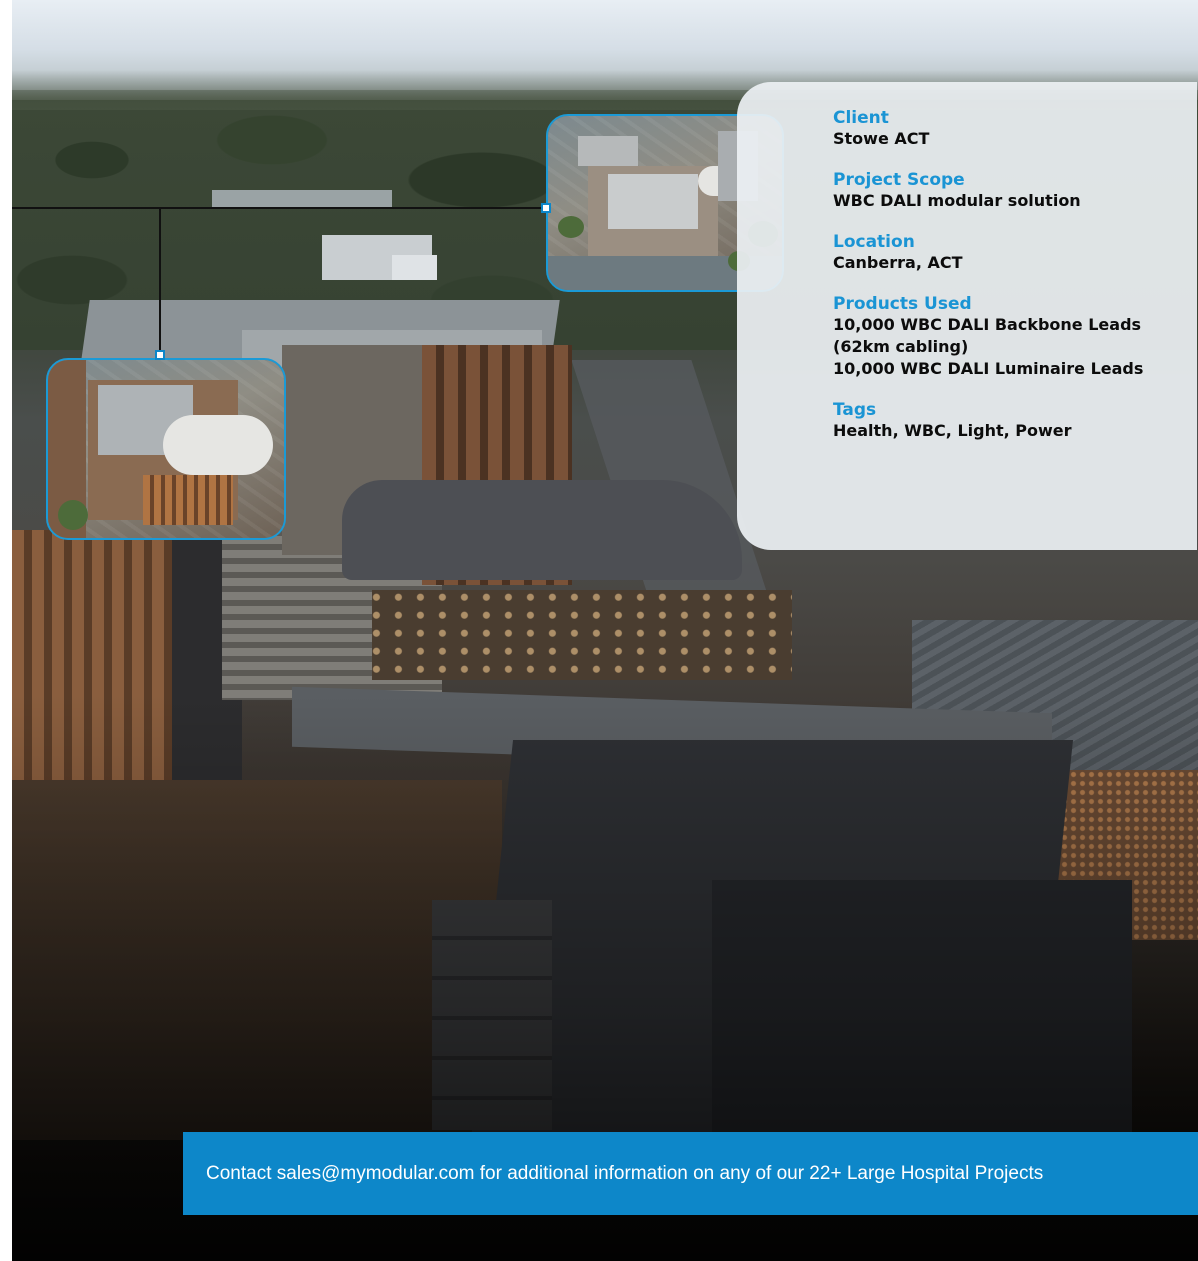 Image resolution: width=1198 pixels, height=1261 pixels. What do you see at coordinates (988, 368) in the screenshot?
I see `field-value-line: 10,000 WBC DALI Luminaire Leads` at bounding box center [988, 368].